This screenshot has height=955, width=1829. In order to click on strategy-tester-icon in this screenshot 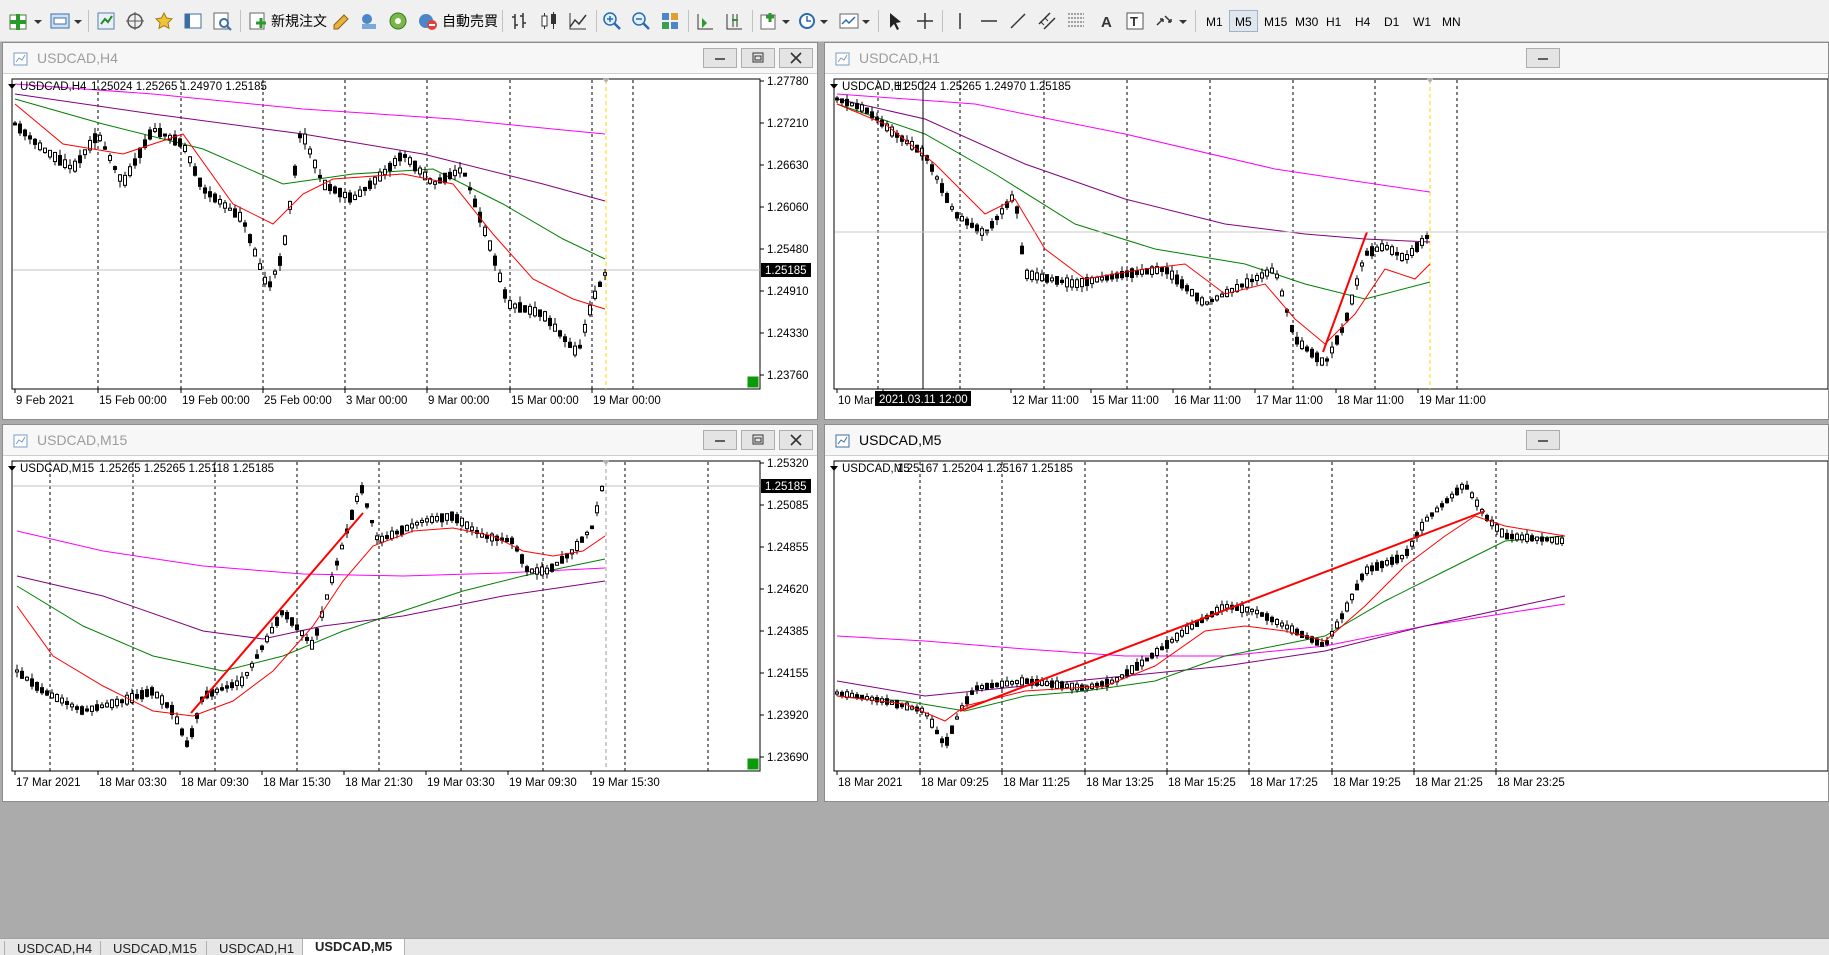, I will do `click(222, 20)`.